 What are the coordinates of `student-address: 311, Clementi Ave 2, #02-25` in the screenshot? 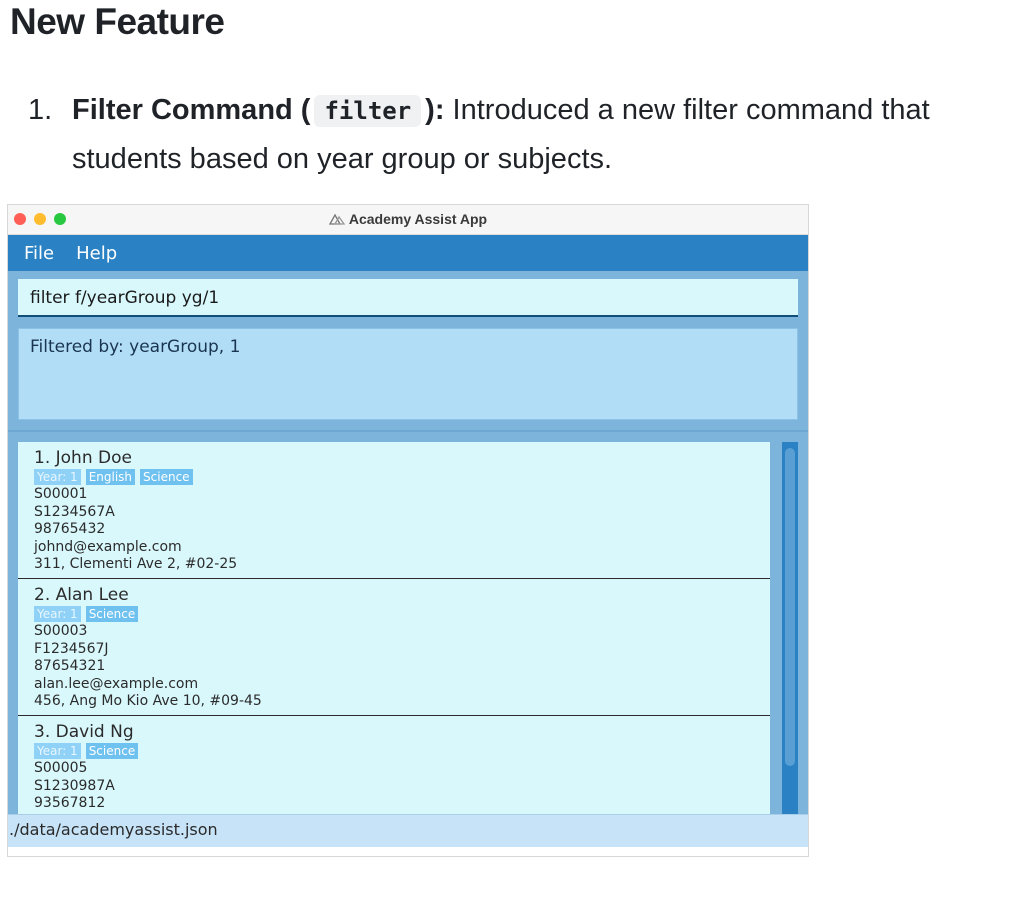 It's located at (136, 564).